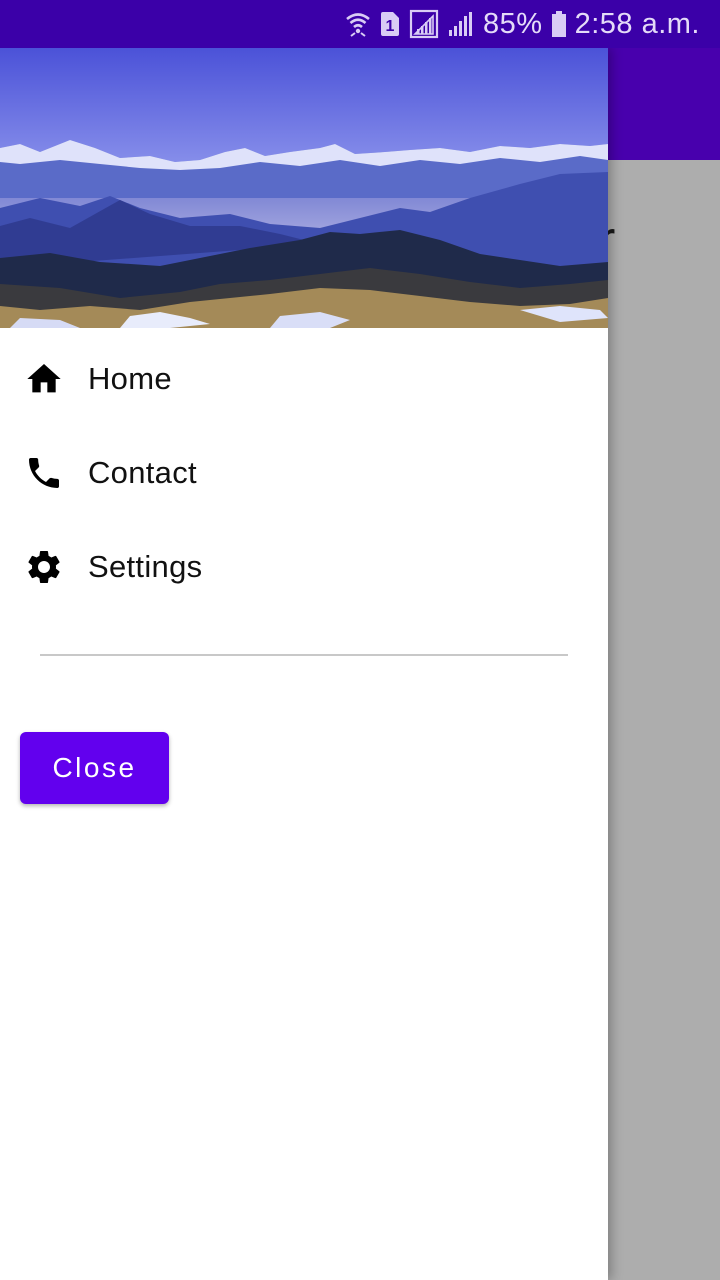 The width and height of the screenshot is (720, 1280). I want to click on home-icon, so click(44, 379).